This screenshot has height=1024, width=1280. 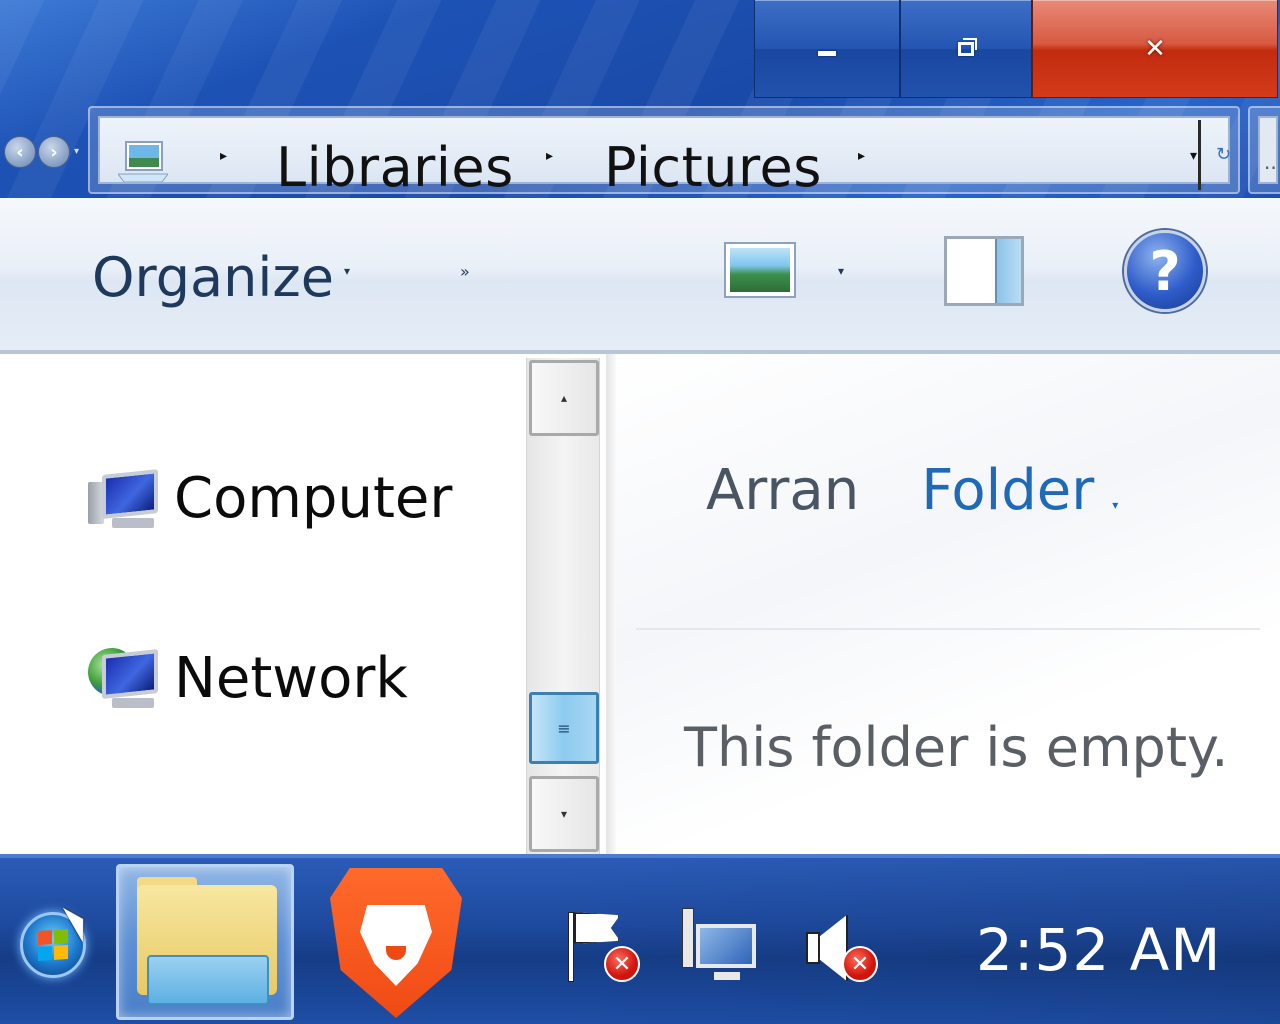 What do you see at coordinates (1007, 490) in the screenshot?
I see `arrange-by-button: Folder` at bounding box center [1007, 490].